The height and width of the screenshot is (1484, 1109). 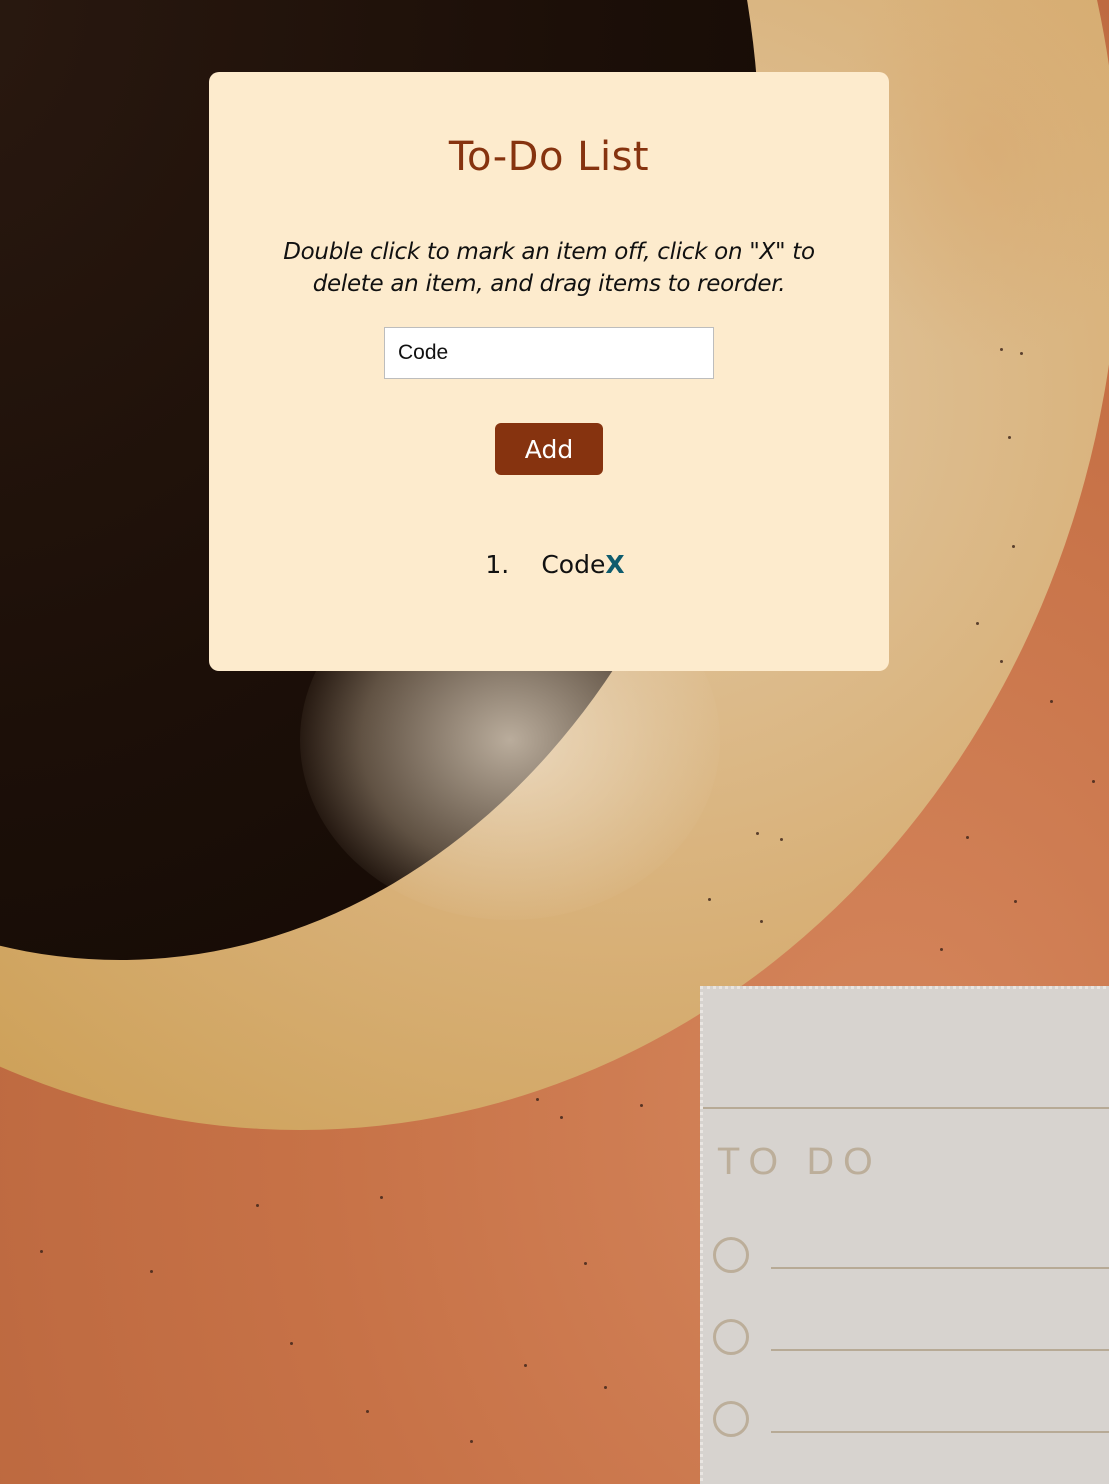 I want to click on list-item-text: Code, so click(x=573, y=564).